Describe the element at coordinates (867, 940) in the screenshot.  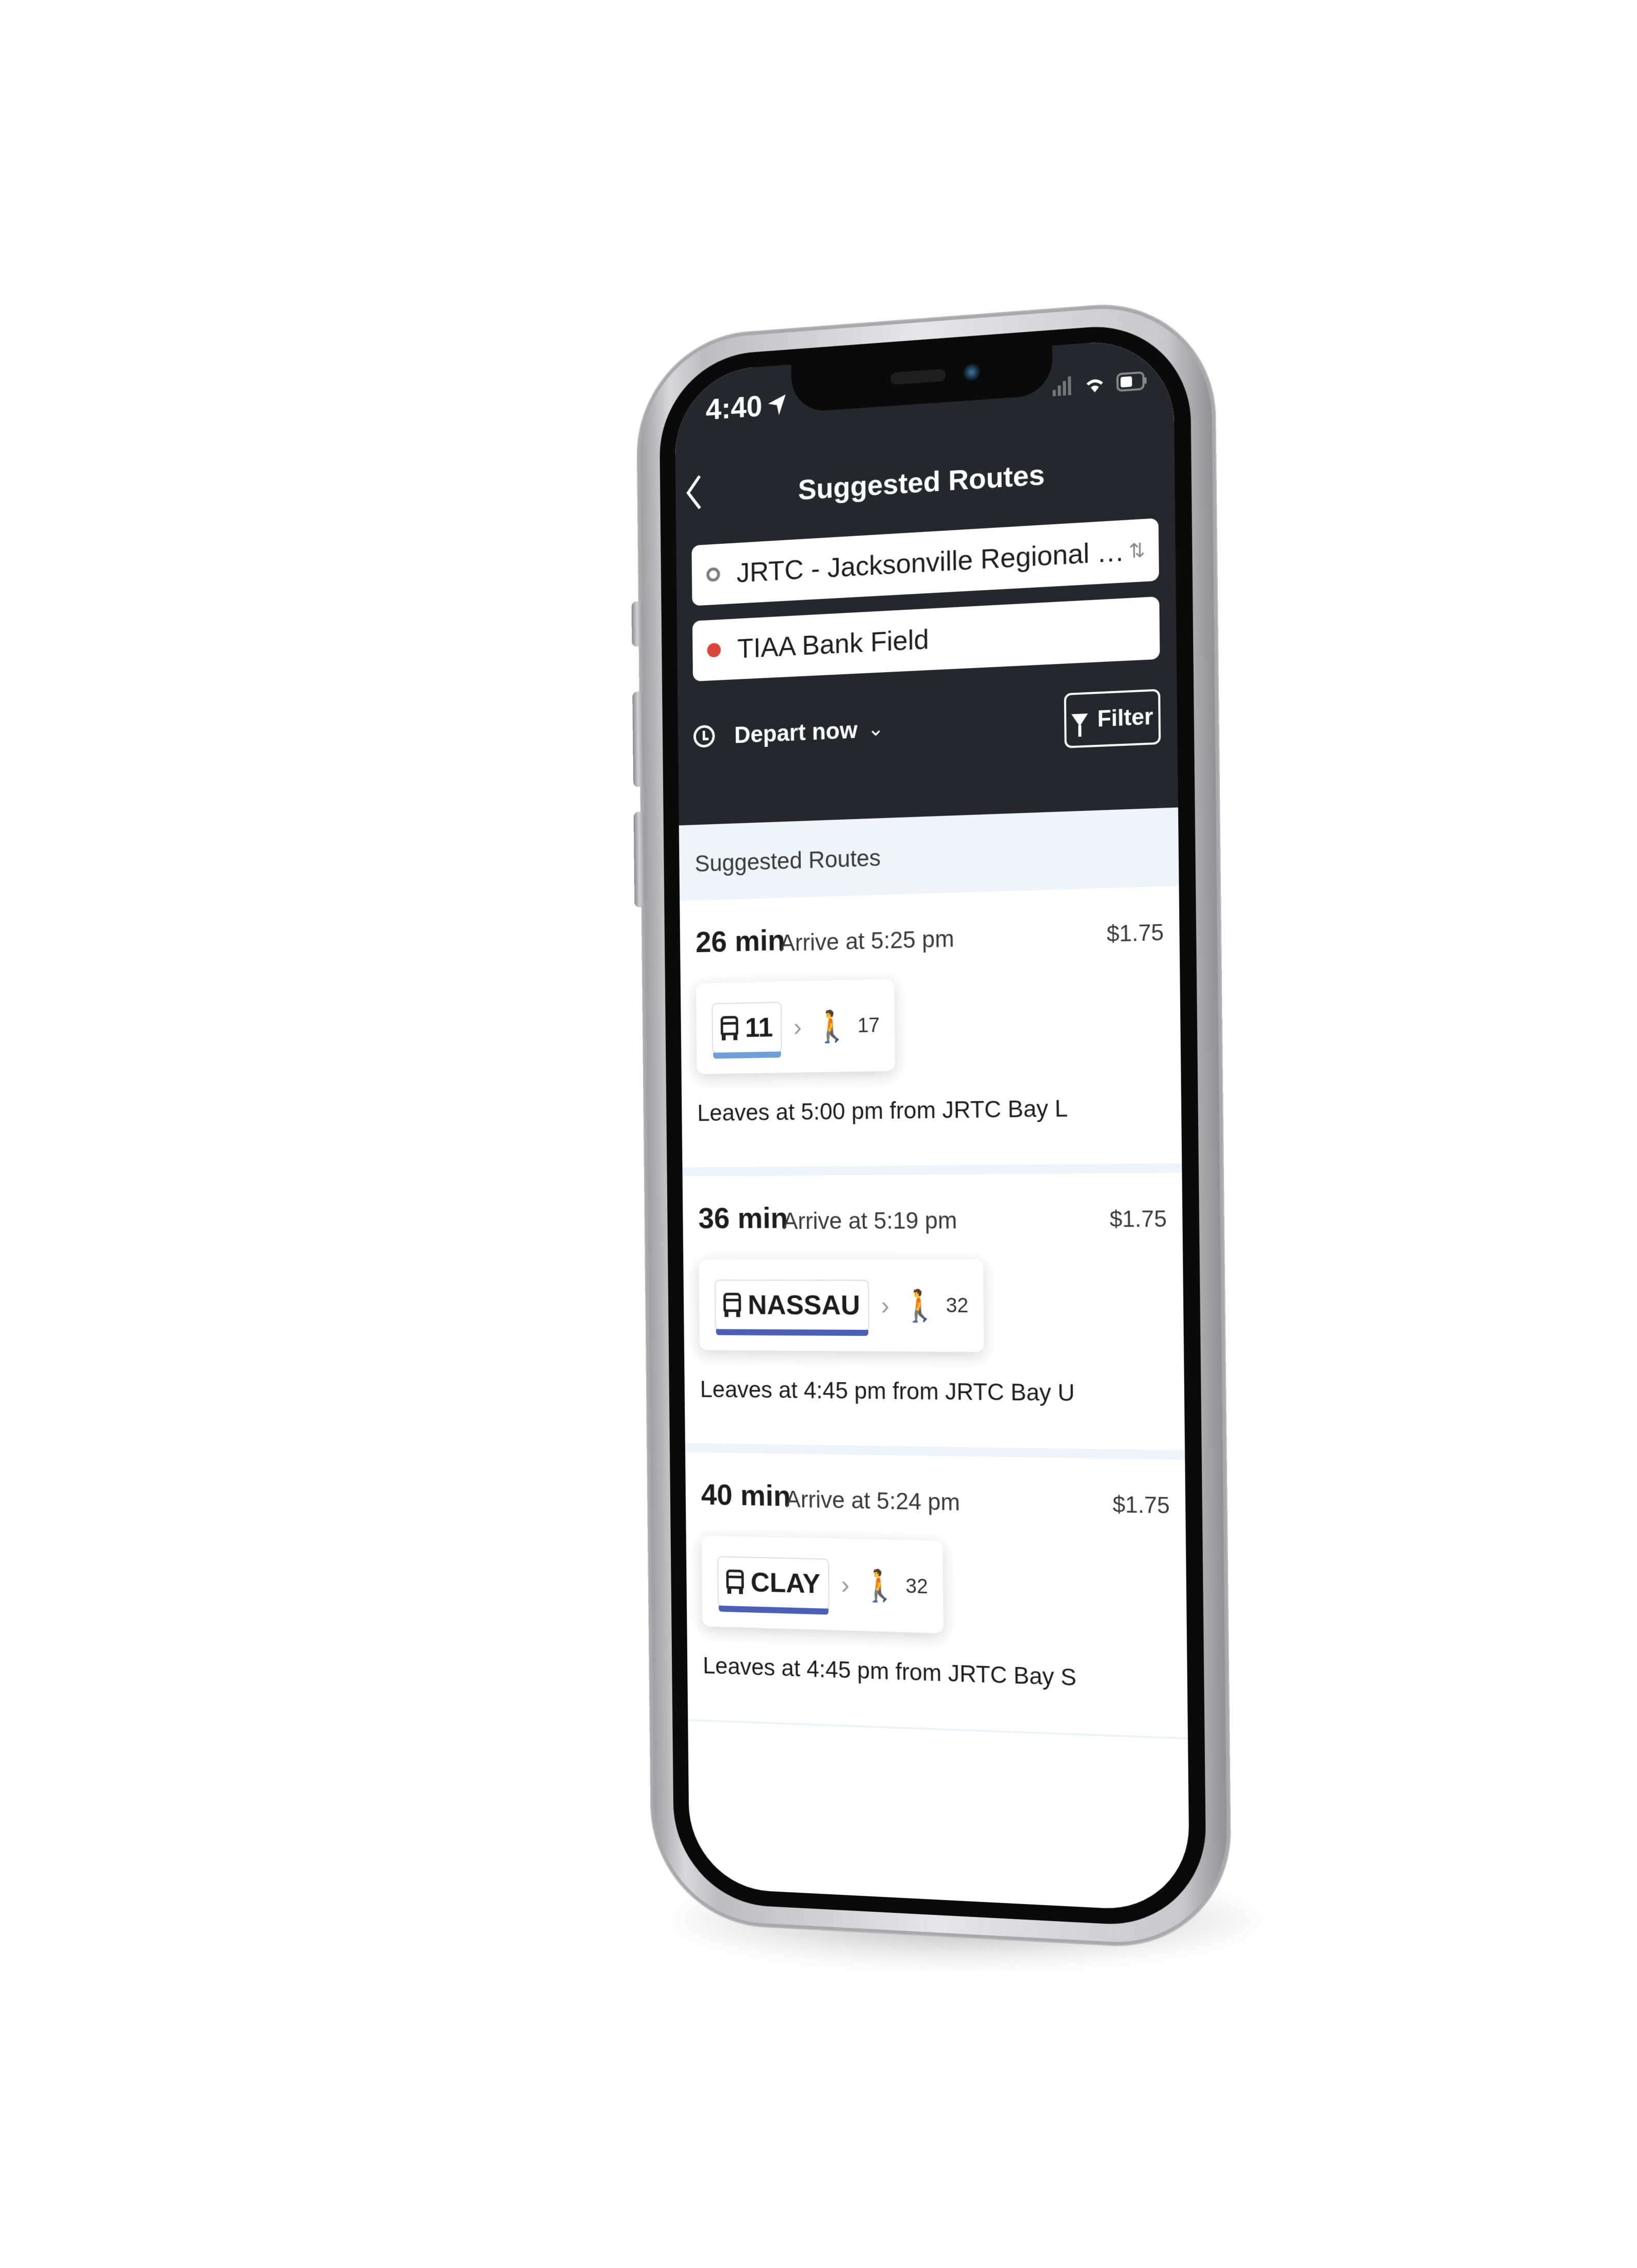
I see `route-arrival: Arrive at 5:25 pm` at that location.